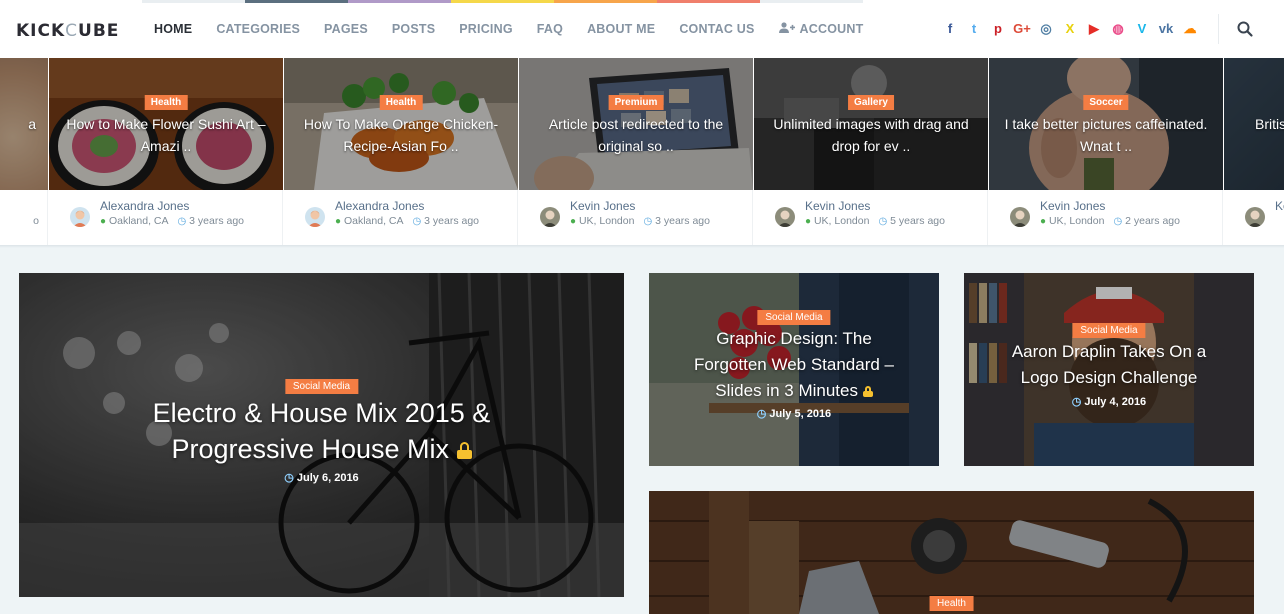  Describe the element at coordinates (67, 31) in the screenshot. I see `site-logo: KICKCUBE` at that location.